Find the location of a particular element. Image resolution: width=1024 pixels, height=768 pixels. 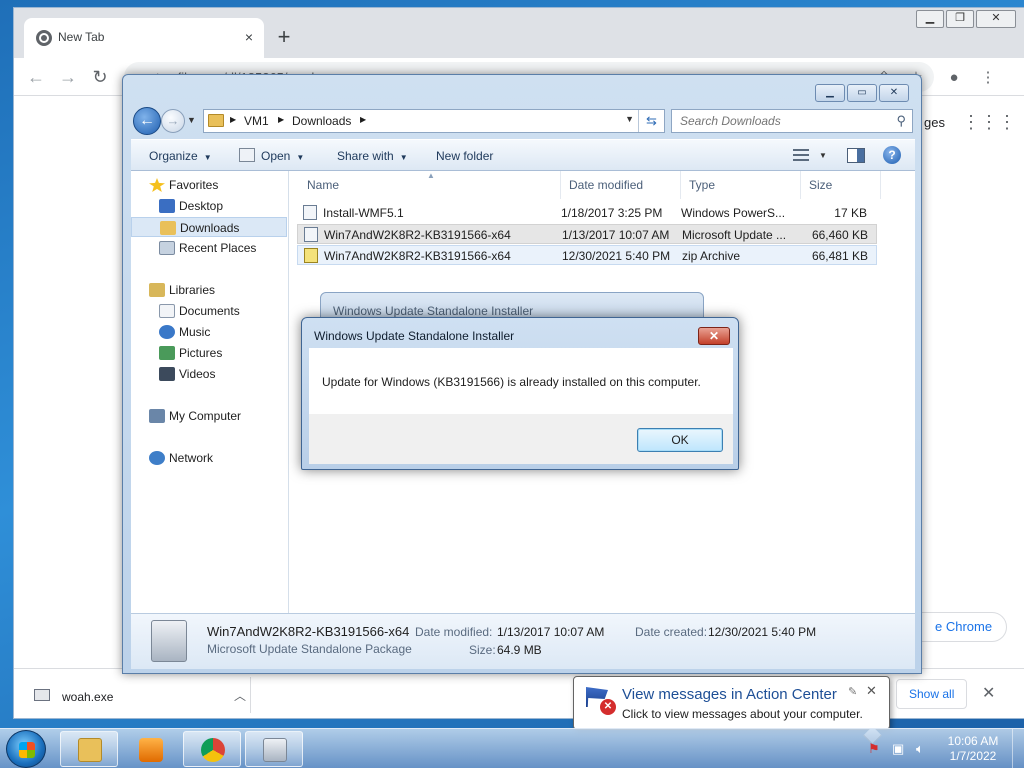

tab-close-icon: × is located at coordinates (249, 37).